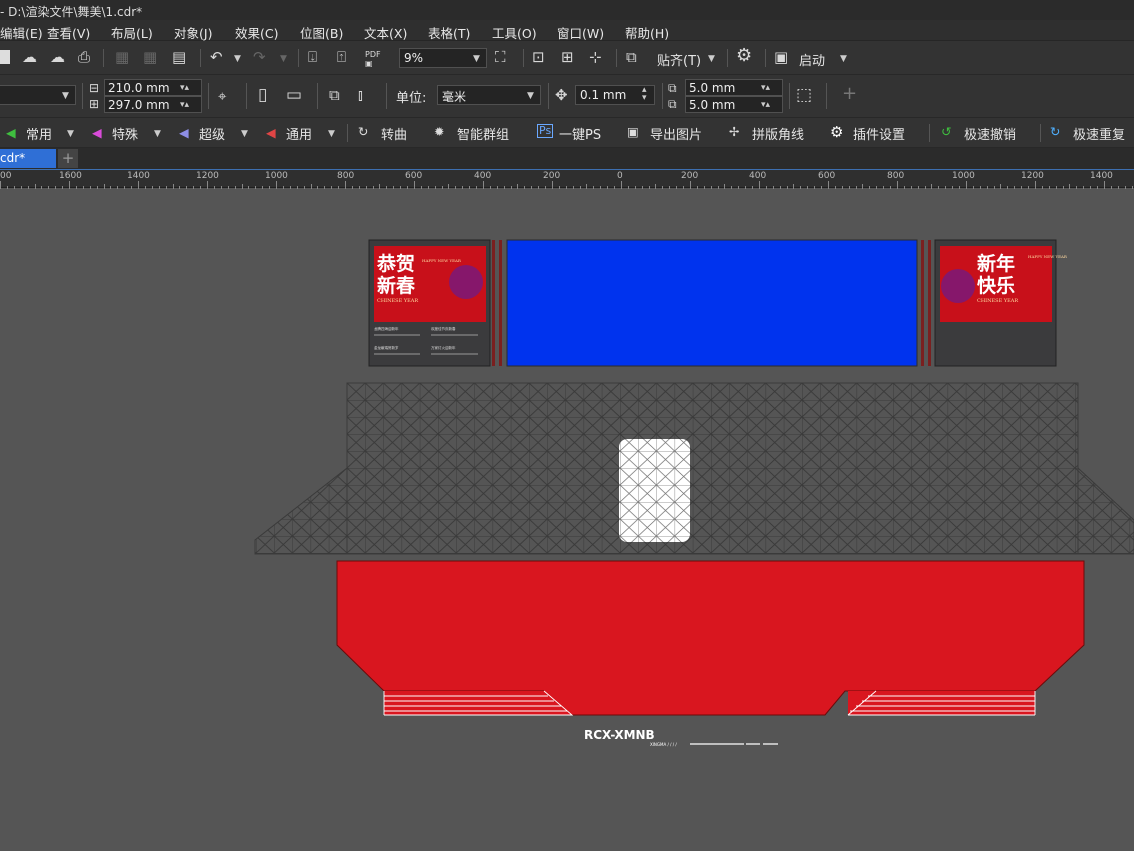 The image size is (1134, 851). What do you see at coordinates (244, 134) in the screenshot?
I see `super-dropdown-icon: ▼` at bounding box center [244, 134].